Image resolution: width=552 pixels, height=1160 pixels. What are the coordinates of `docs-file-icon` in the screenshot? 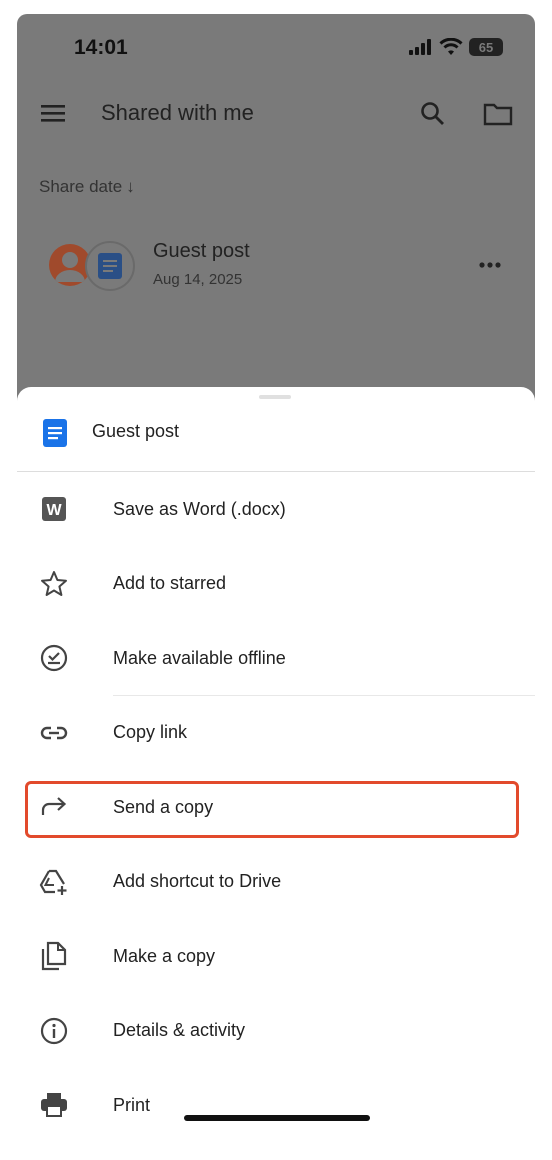 It's located at (110, 266).